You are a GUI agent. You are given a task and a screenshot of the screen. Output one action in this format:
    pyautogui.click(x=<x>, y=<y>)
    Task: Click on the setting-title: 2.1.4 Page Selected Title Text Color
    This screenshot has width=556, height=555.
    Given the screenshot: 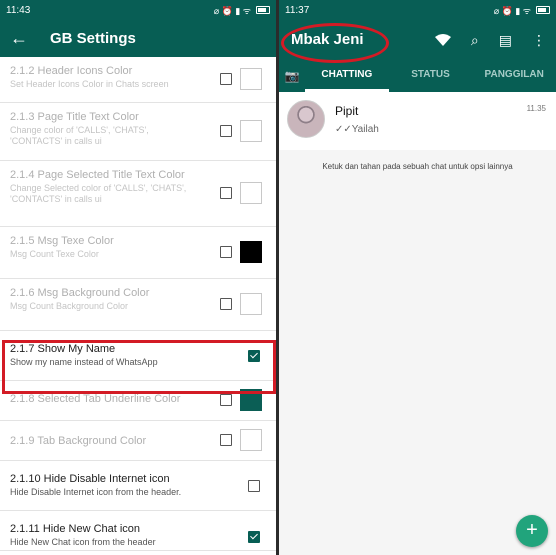 What is the action you would take?
    pyautogui.click(x=97, y=175)
    